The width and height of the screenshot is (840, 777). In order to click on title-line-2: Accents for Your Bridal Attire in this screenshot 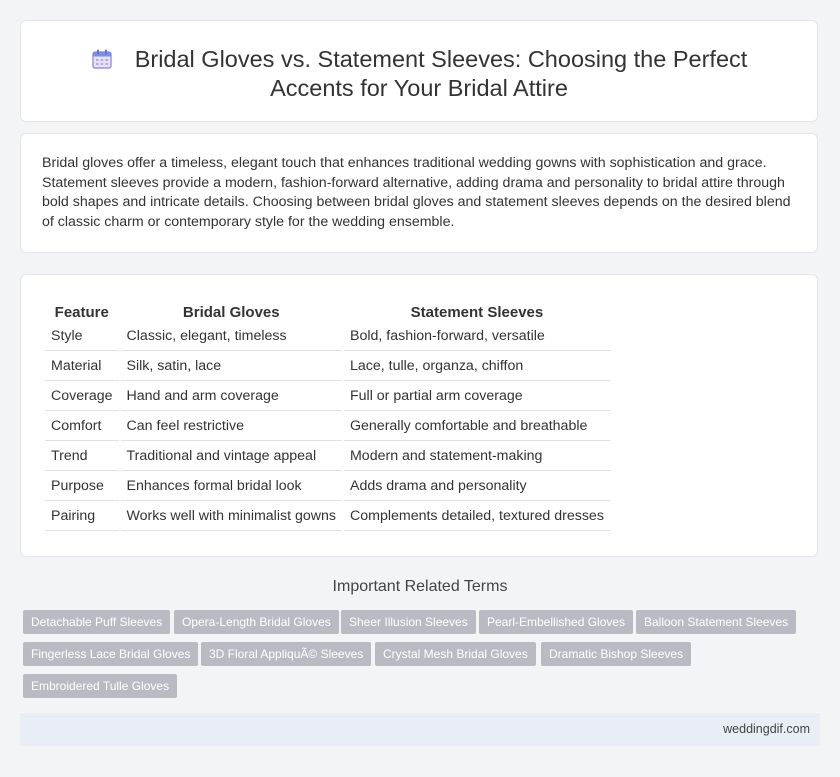, I will do `click(419, 88)`.